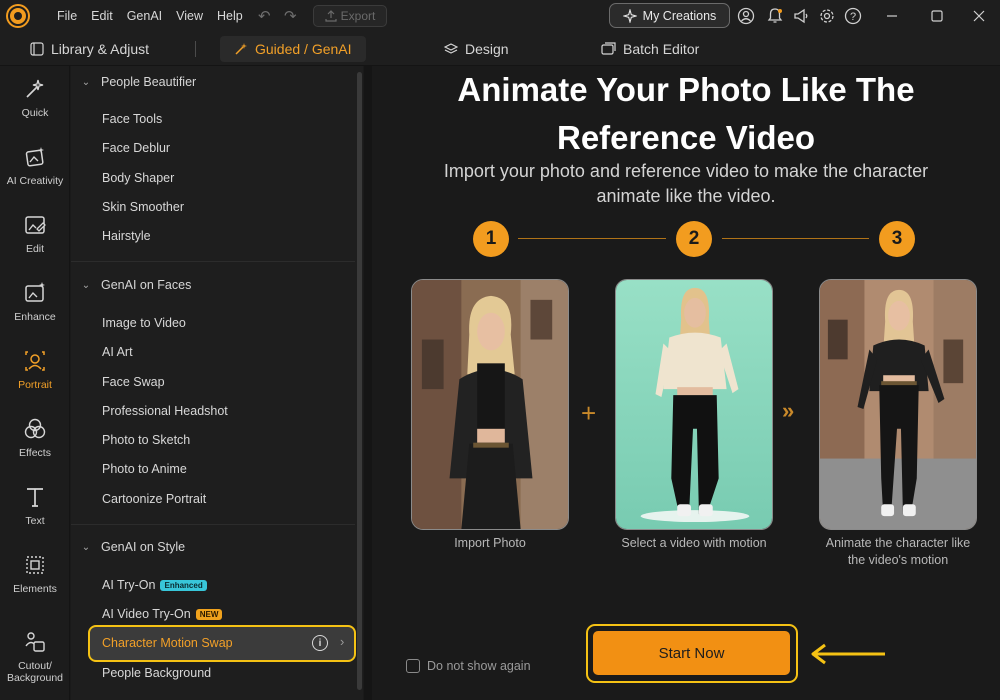 Image resolution: width=1000 pixels, height=700 pixels. Describe the element at coordinates (359, 381) in the screenshot. I see `tool-list-scrollbar` at that location.